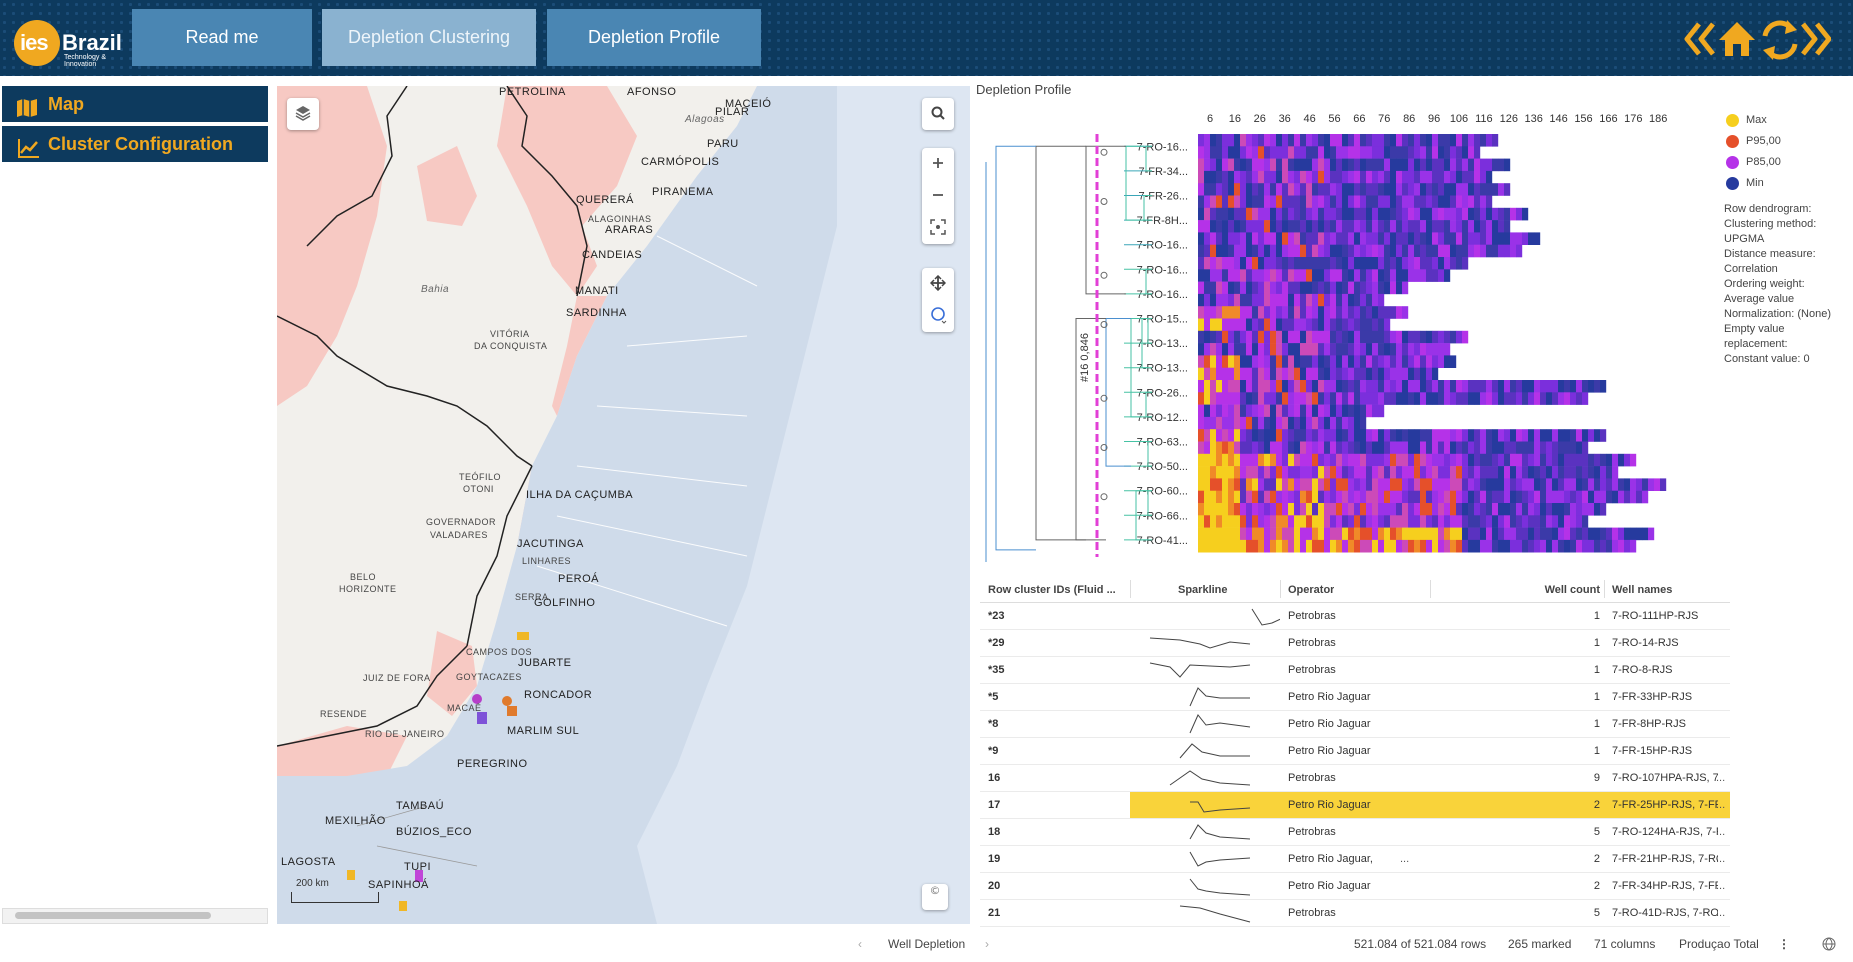 This screenshot has height=962, width=1853. I want to click on table-row: *9 Petro Rio Jaguar 1 7-FR-15HP-RJS, so click(1355, 751).